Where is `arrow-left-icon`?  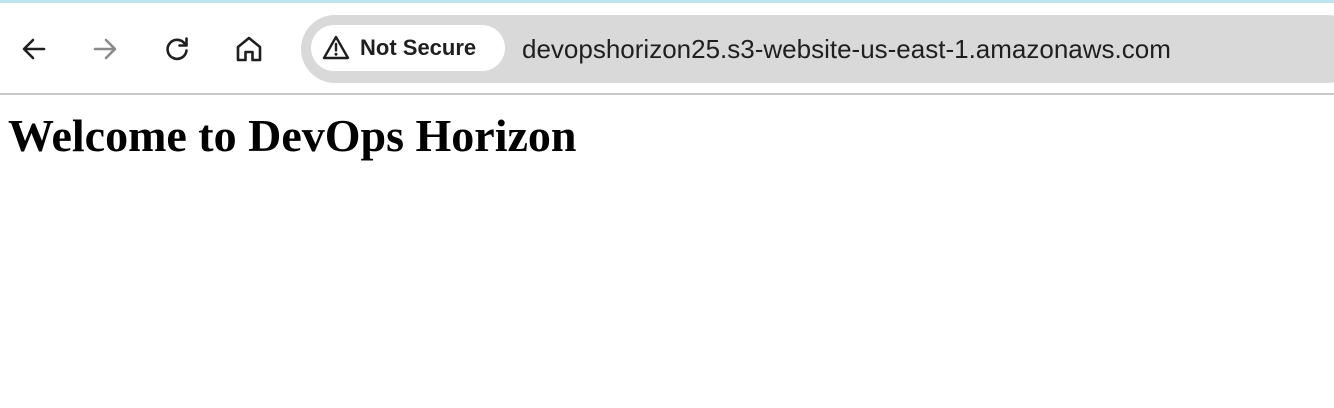
arrow-left-icon is located at coordinates (34, 49).